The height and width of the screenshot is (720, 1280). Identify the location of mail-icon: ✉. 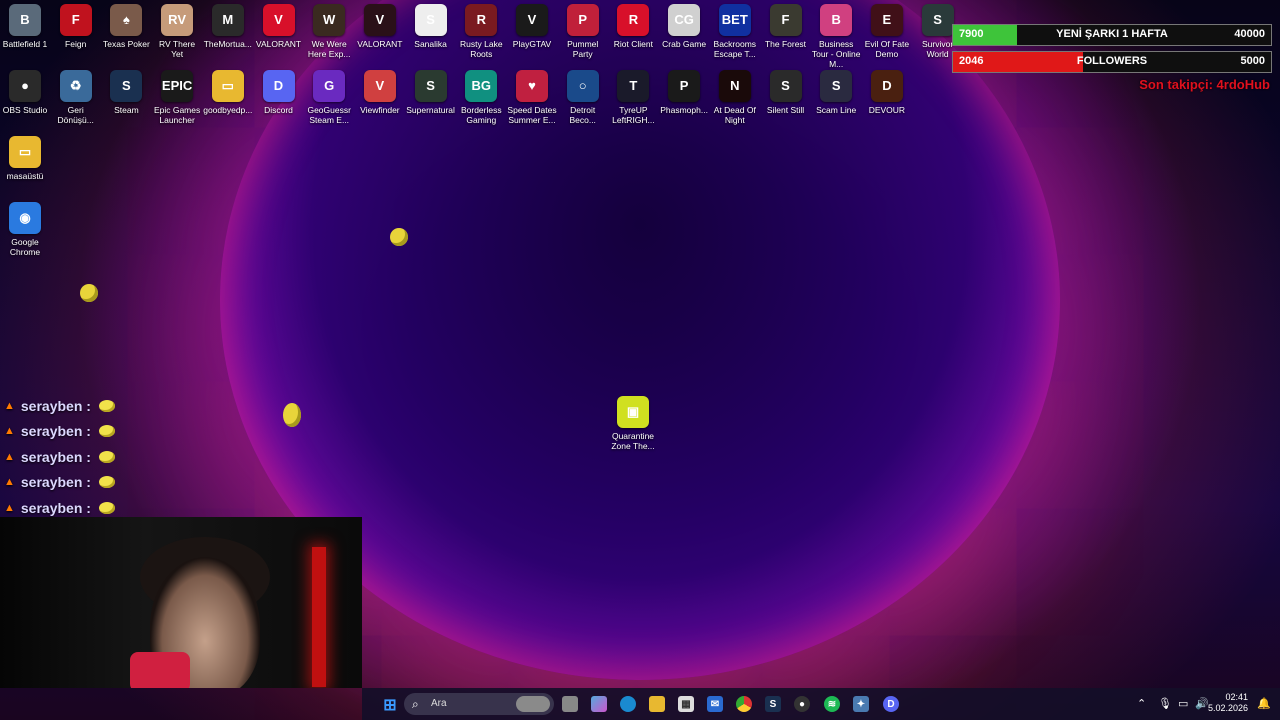
(715, 704).